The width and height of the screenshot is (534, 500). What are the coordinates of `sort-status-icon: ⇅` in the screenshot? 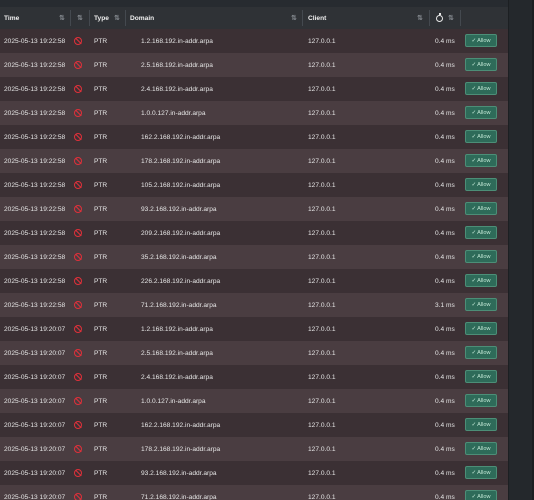 It's located at (80, 18).